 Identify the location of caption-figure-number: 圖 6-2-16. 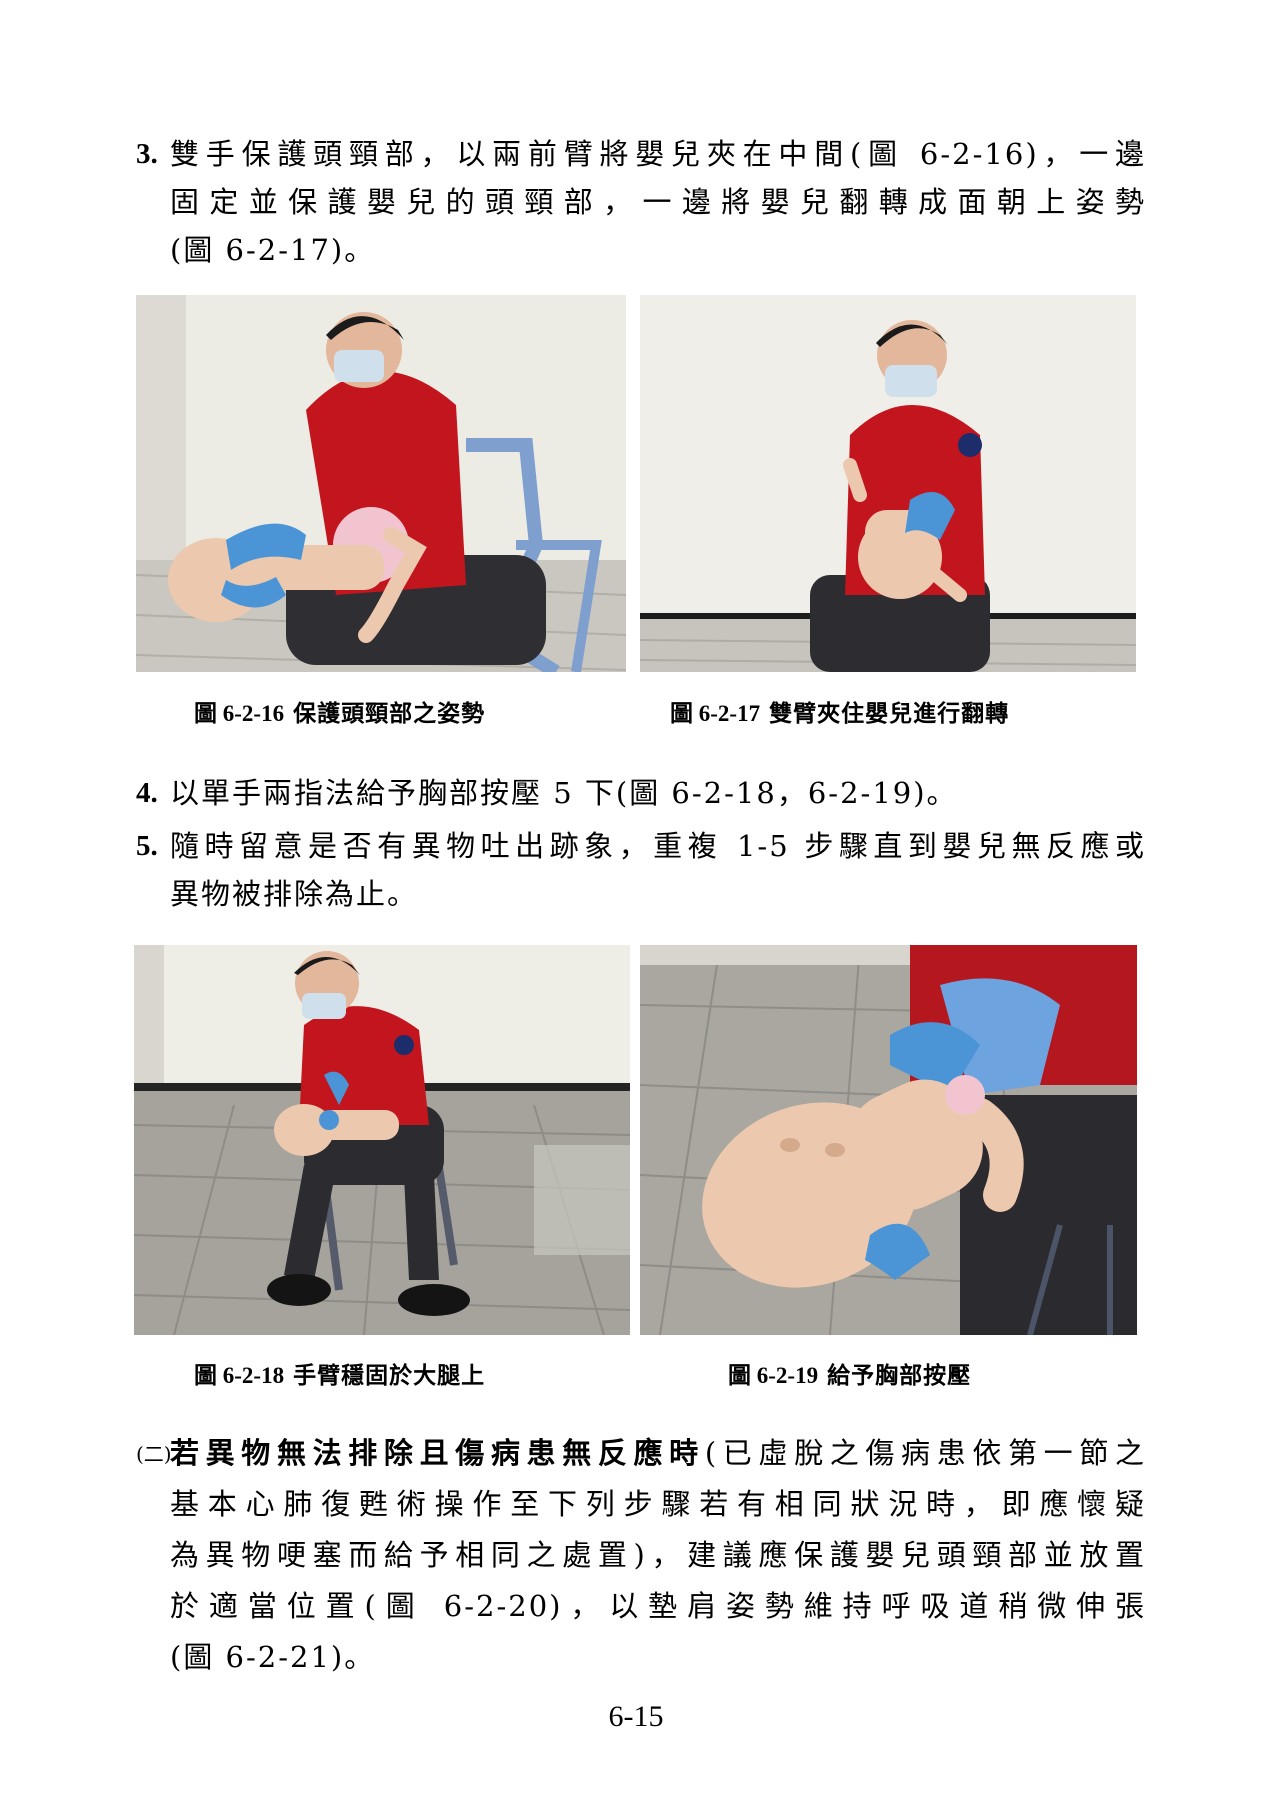
(239, 713).